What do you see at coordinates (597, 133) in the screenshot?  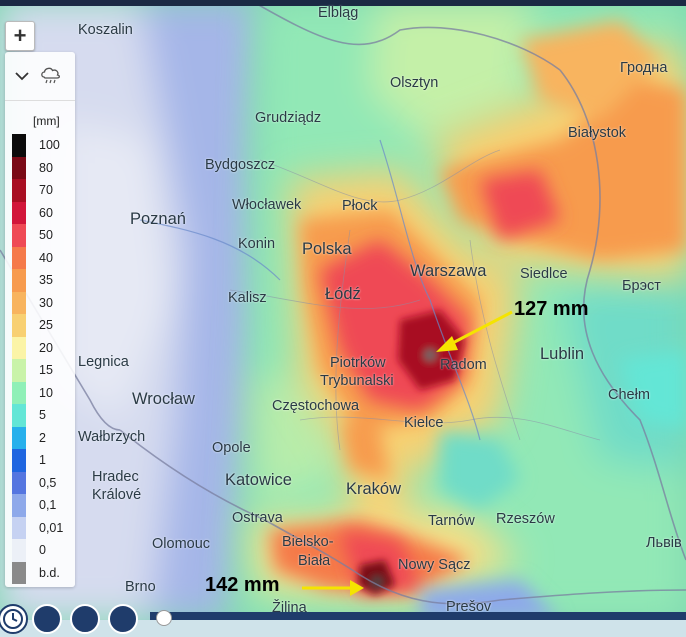 I see `place-bialystok: Białystok` at bounding box center [597, 133].